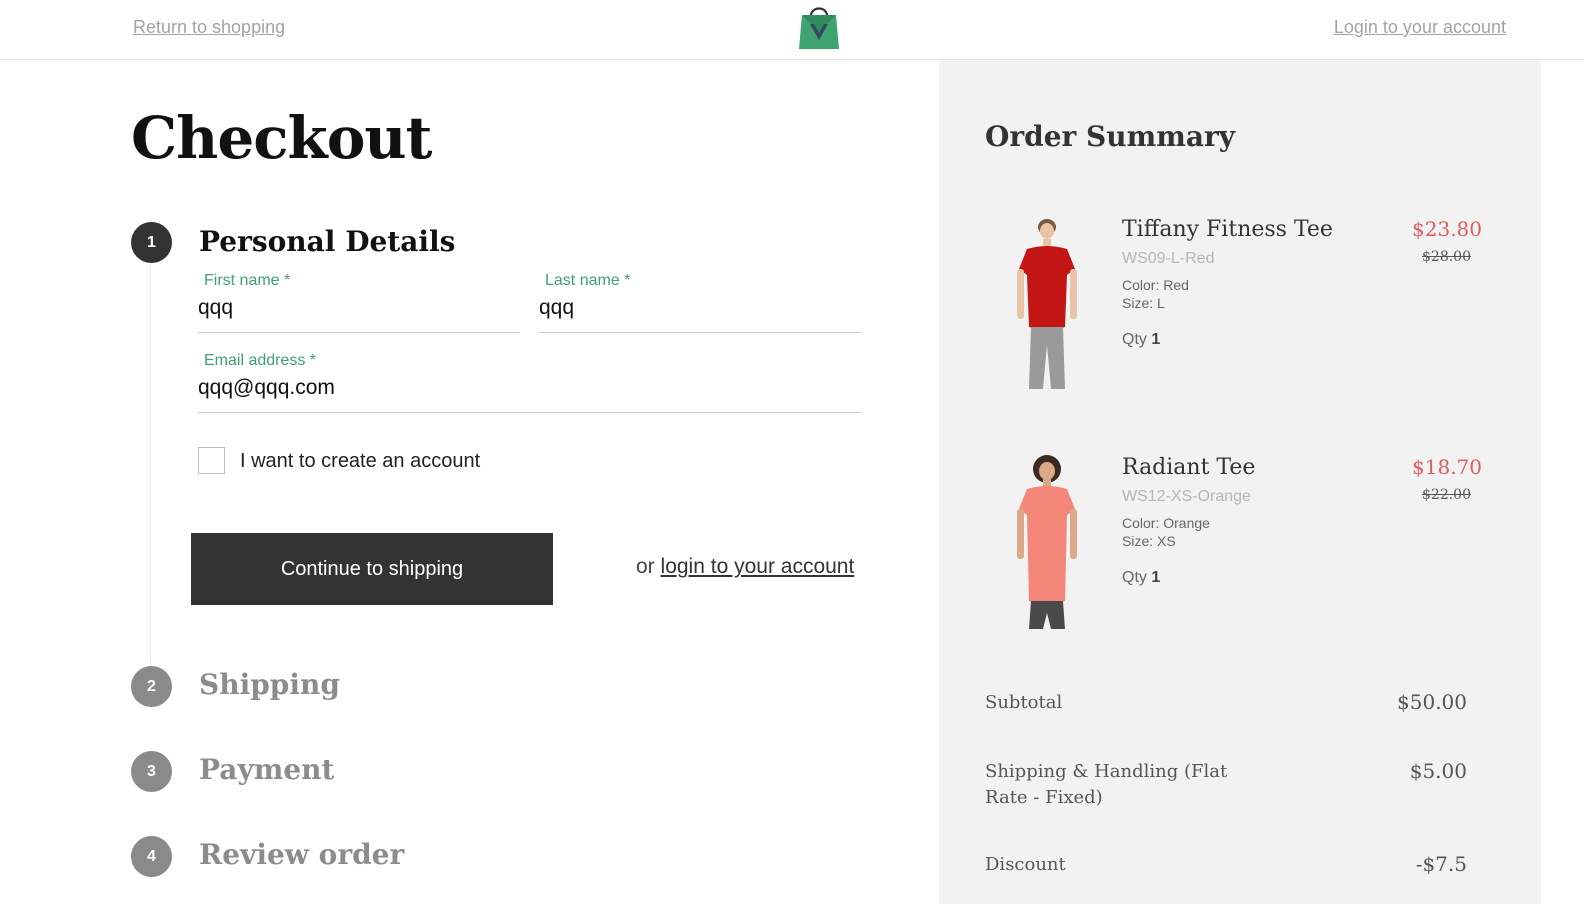 This screenshot has width=1584, height=904. Describe the element at coordinates (1432, 702) in the screenshot. I see `subtotal-value: $50.00` at that location.